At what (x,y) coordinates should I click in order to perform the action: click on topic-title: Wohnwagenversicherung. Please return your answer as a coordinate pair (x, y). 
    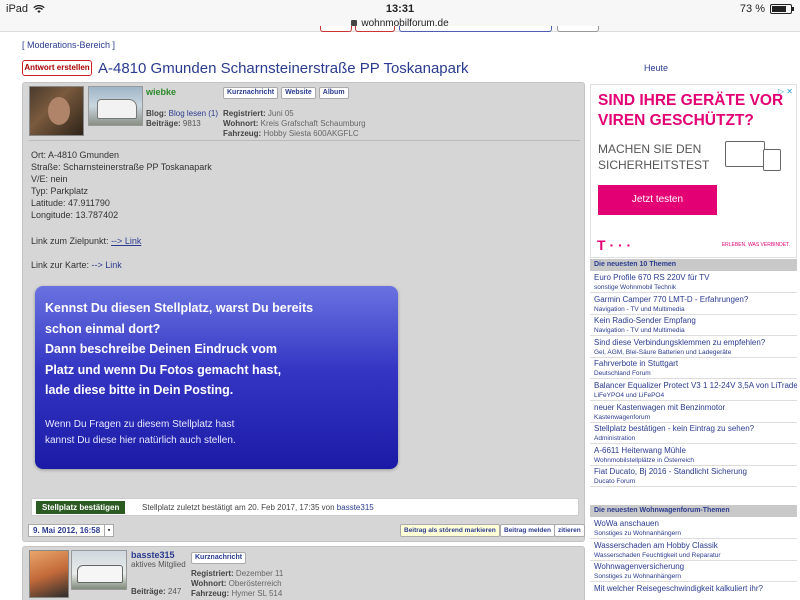
    Looking at the image, I should click on (695, 566).